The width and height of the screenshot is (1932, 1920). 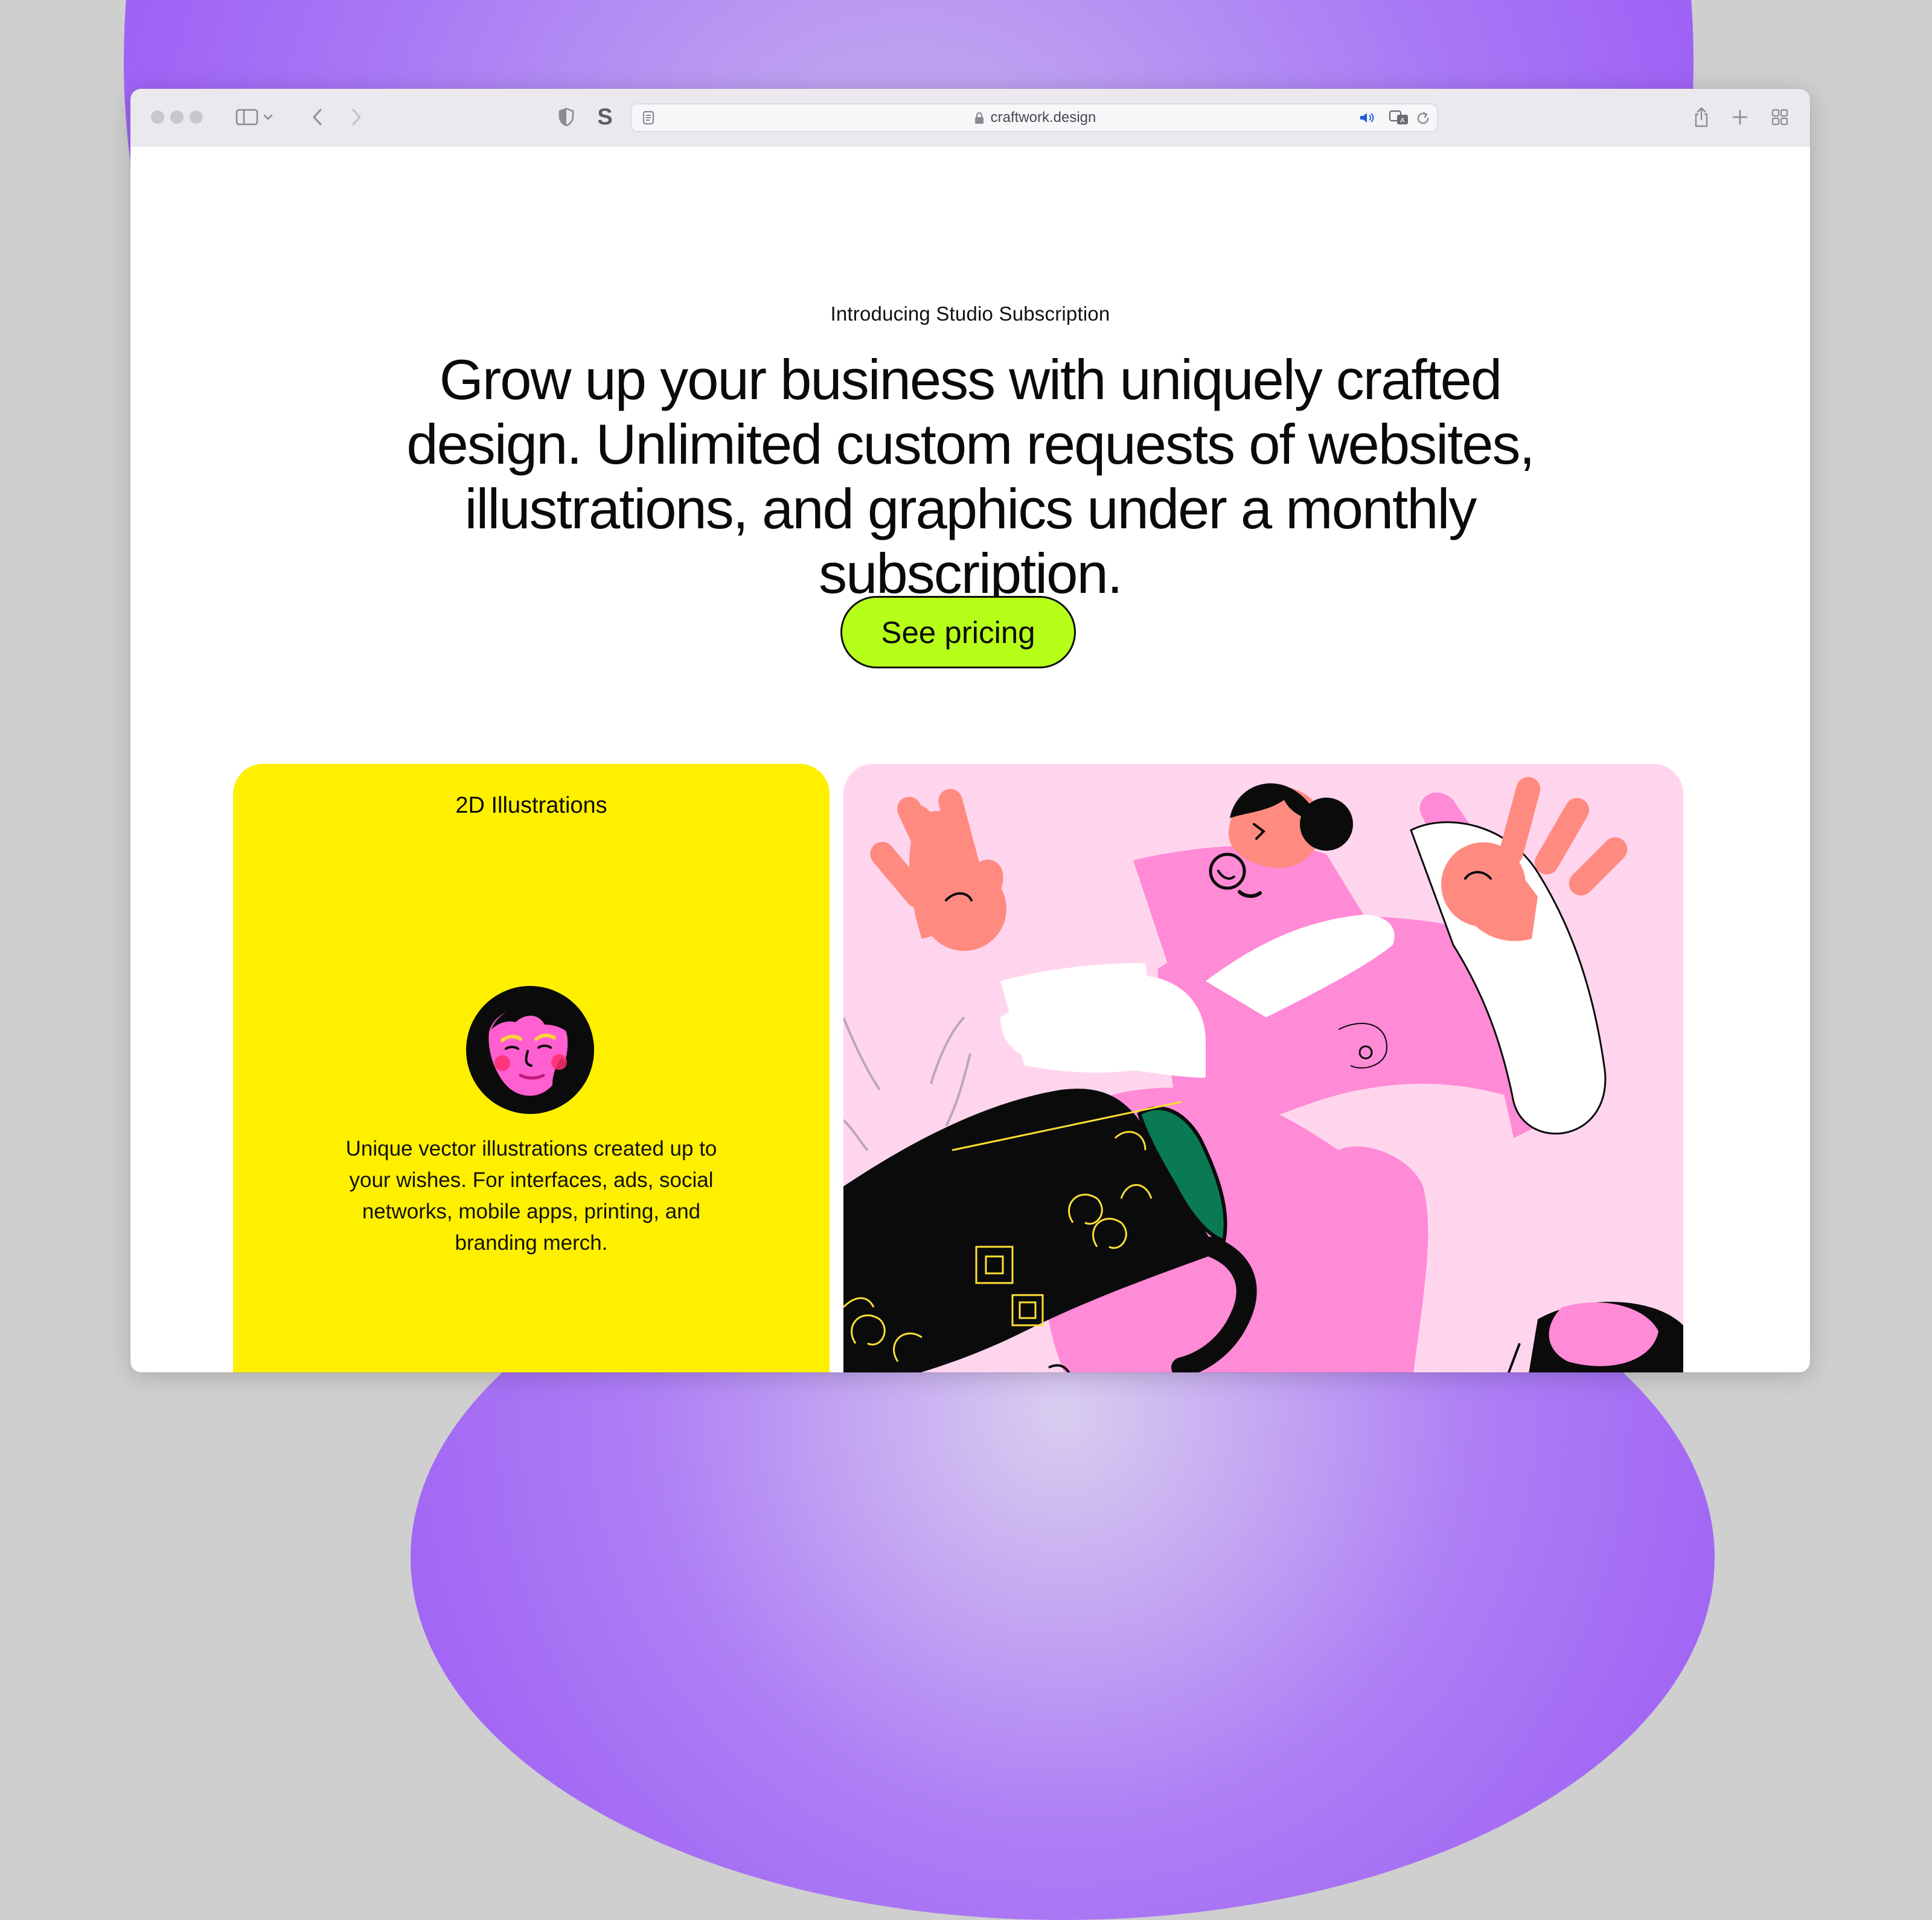 I want to click on translate-icon: A, so click(x=1398, y=117).